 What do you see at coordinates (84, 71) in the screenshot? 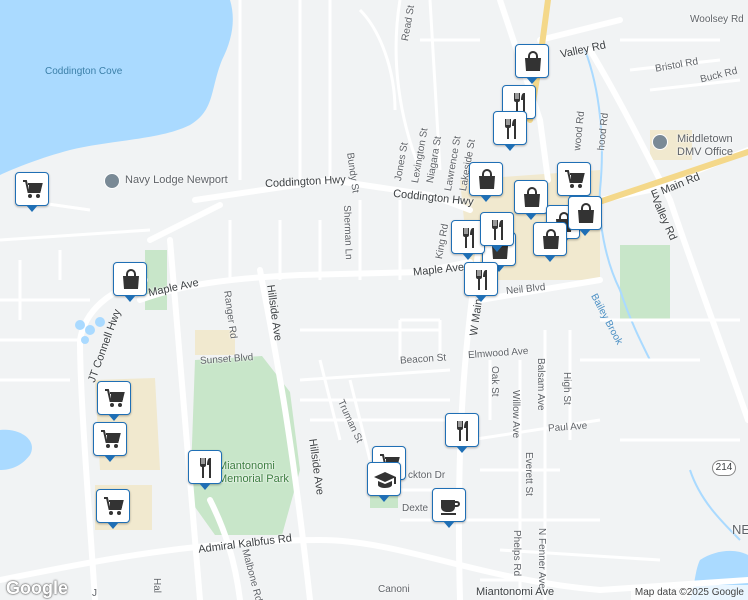
I see `water-label-coddington-cove: Coddington Cove` at bounding box center [84, 71].